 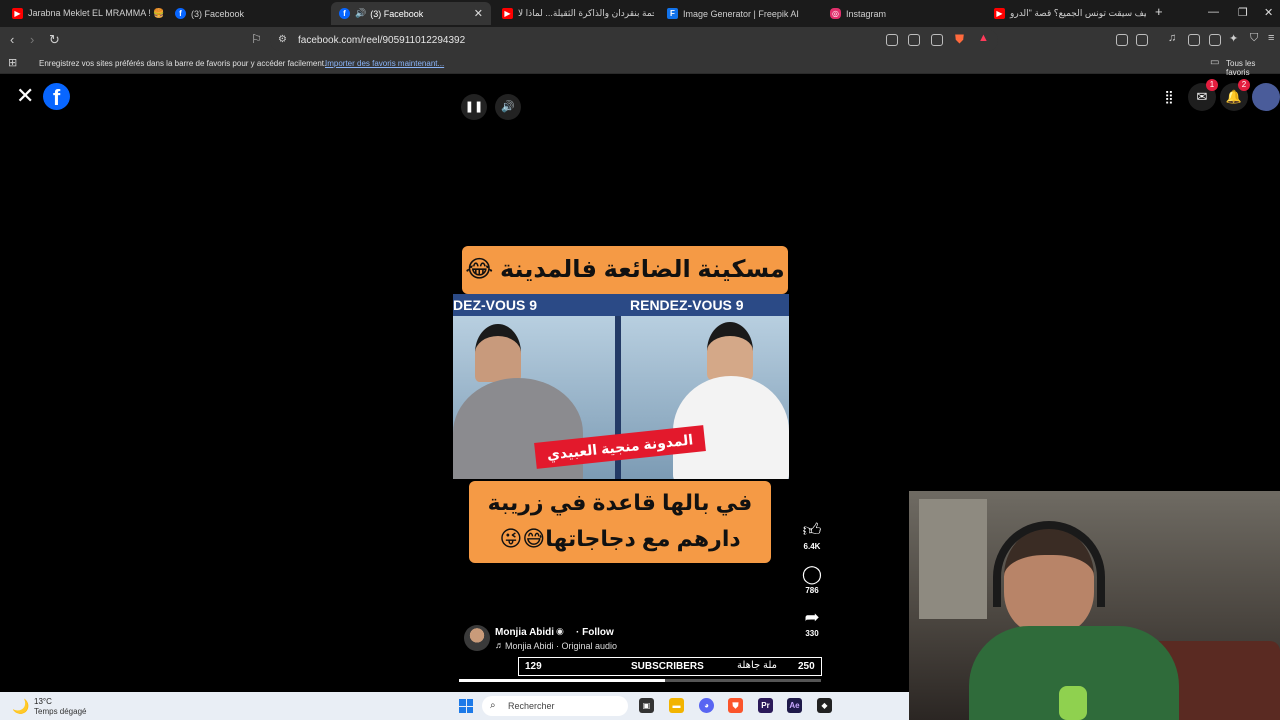 I want to click on share-button: ➦ 330, so click(x=812, y=622).